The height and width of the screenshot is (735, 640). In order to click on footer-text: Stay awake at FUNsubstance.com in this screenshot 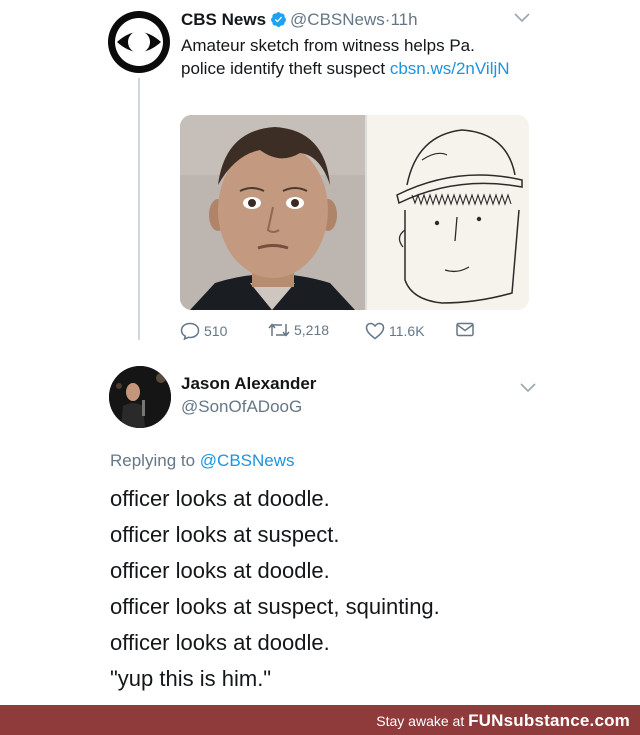, I will do `click(503, 721)`.